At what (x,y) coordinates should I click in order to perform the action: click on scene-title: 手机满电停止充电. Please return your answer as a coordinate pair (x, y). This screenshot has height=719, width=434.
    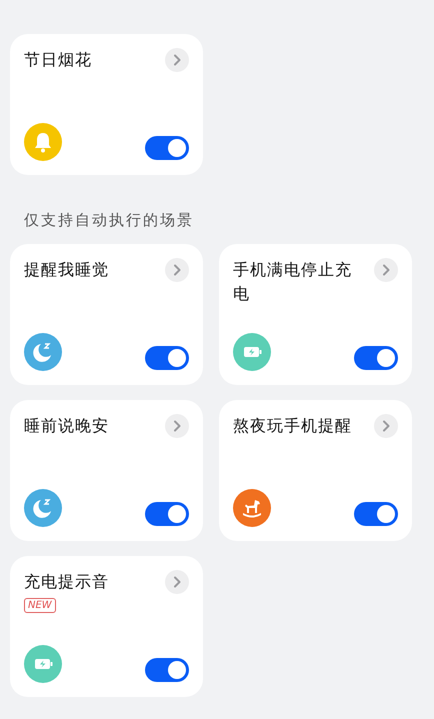
    Looking at the image, I should click on (293, 282).